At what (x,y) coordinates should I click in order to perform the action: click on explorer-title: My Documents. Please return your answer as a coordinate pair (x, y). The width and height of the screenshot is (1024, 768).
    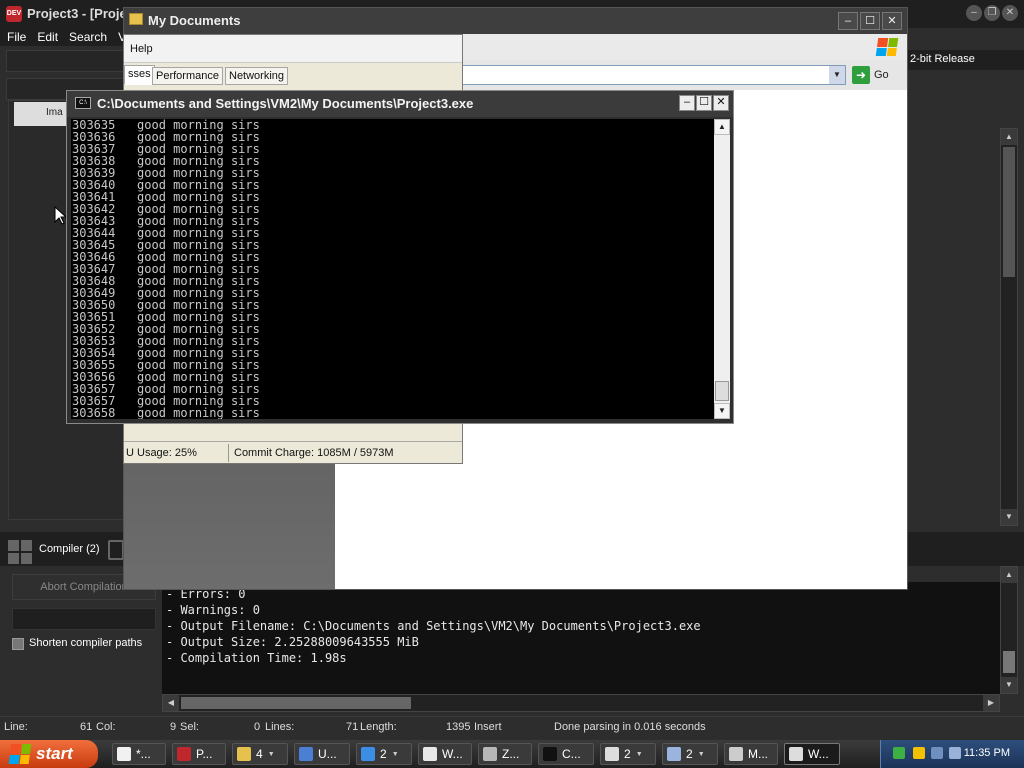
    Looking at the image, I should click on (194, 20).